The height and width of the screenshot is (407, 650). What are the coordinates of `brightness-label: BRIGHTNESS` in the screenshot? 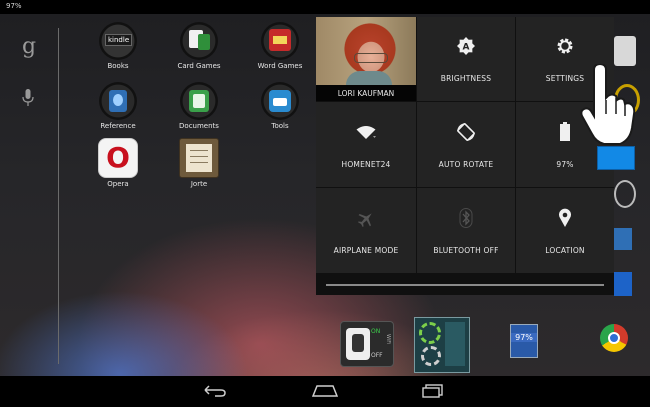 It's located at (466, 78).